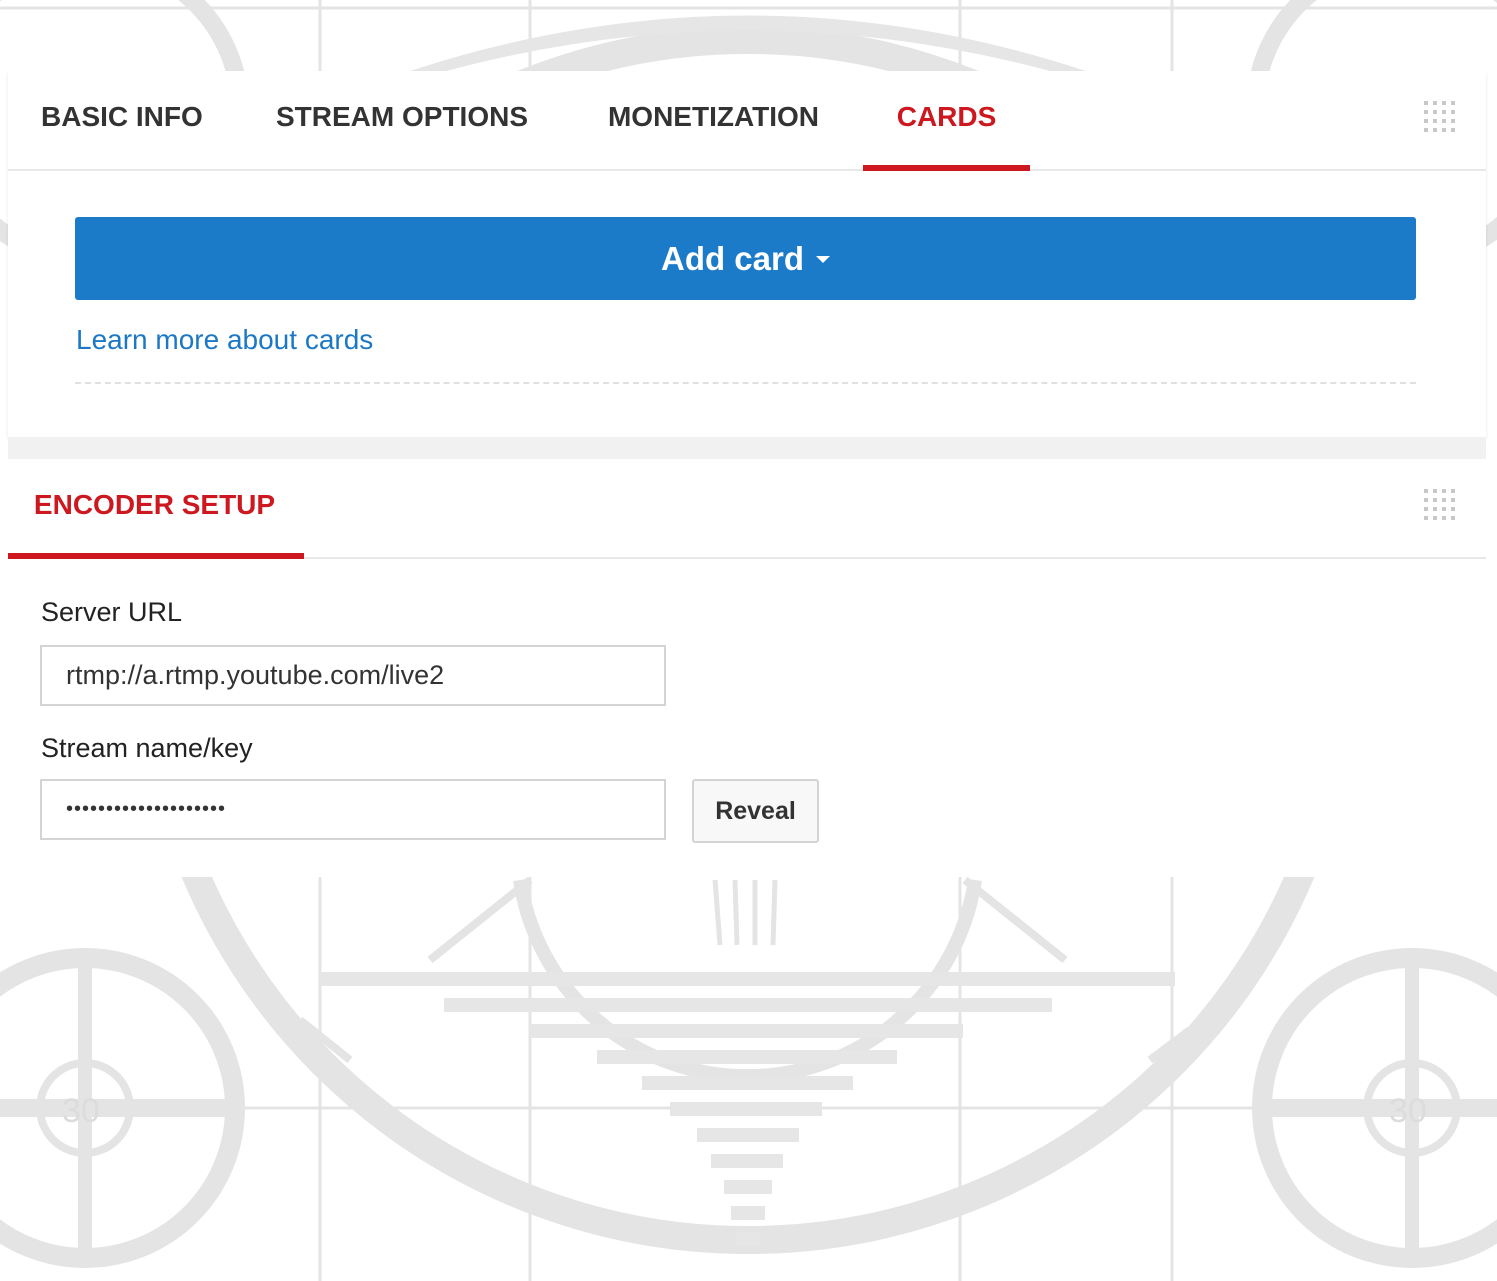  Describe the element at coordinates (823, 259) in the screenshot. I see `caret-down-icon` at that location.